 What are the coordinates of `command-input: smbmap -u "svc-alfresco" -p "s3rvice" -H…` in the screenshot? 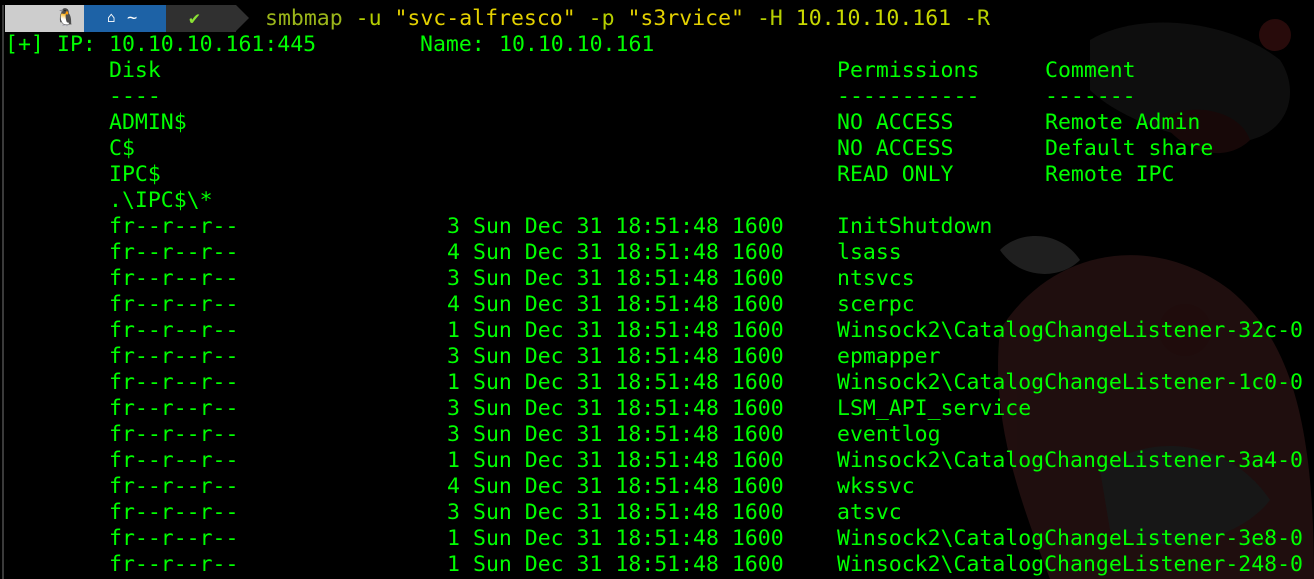 It's located at (627, 18).